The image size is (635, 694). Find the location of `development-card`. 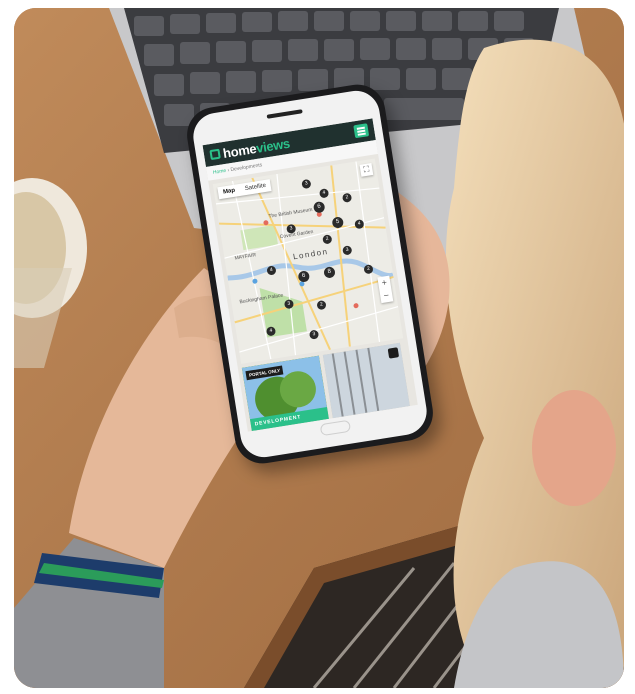

development-card is located at coordinates (366, 380).